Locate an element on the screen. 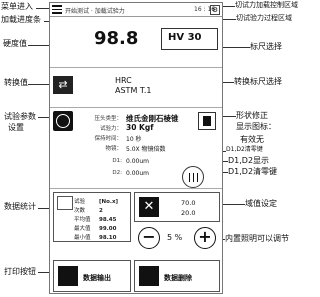  conversion-row: ⇄ HRC ASTM T.1 is located at coordinates (136, 87).